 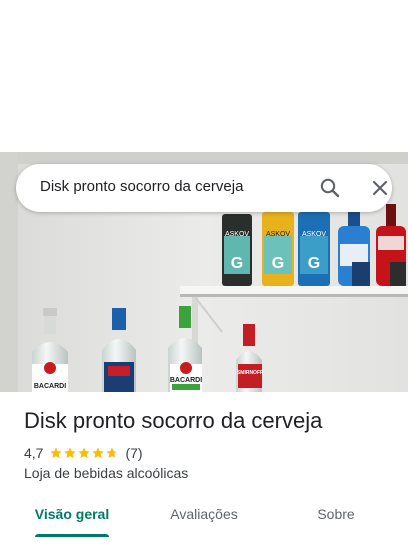 What do you see at coordinates (278, 249) in the screenshot?
I see `energy-can-yellow: ASKOV G` at bounding box center [278, 249].